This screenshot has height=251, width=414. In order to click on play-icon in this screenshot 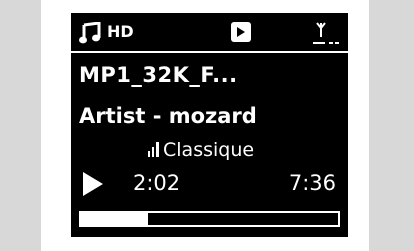, I will do `click(93, 184)`.